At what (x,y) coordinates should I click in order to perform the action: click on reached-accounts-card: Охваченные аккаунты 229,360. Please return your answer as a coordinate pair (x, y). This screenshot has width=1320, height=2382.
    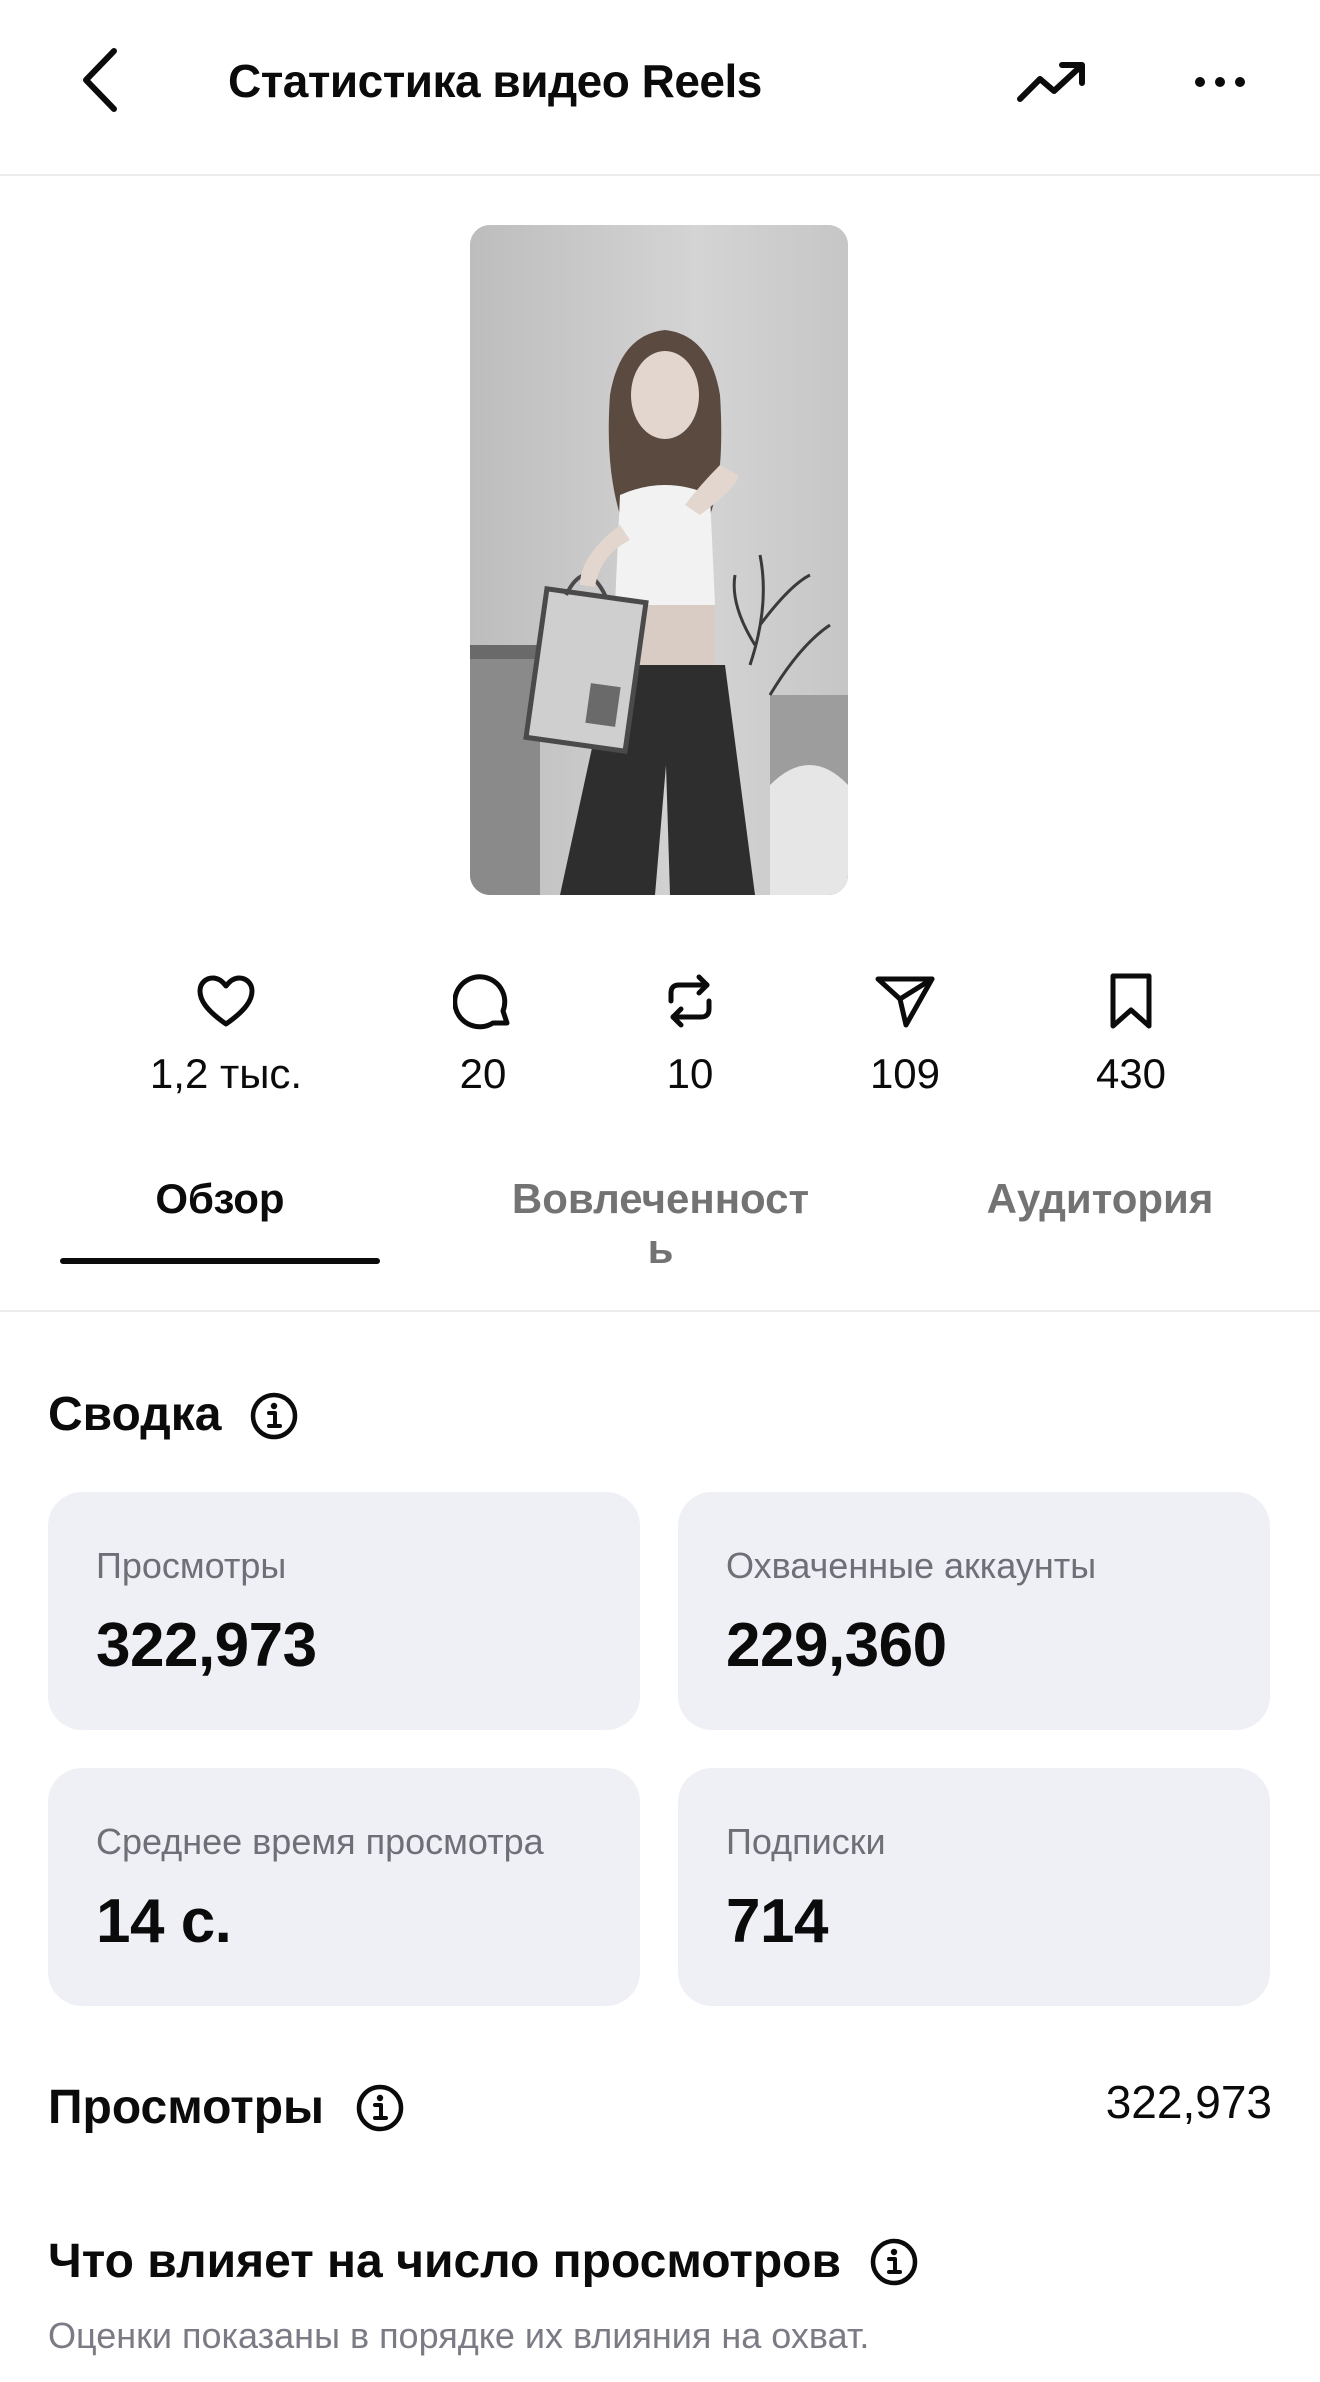
    Looking at the image, I should click on (974, 1611).